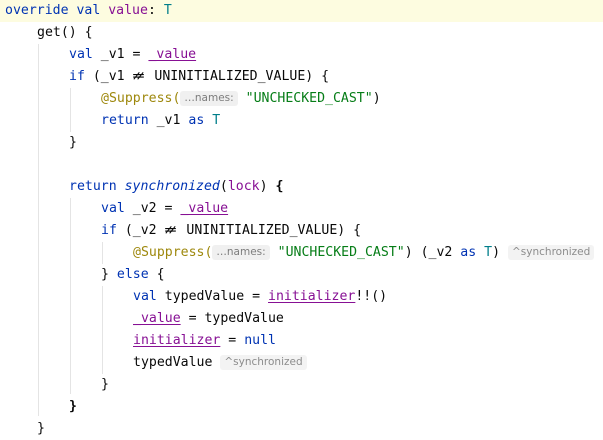 The width and height of the screenshot is (603, 440). Describe the element at coordinates (172, 186) in the screenshot. I see `function-call-synchronized: synchronized` at that location.